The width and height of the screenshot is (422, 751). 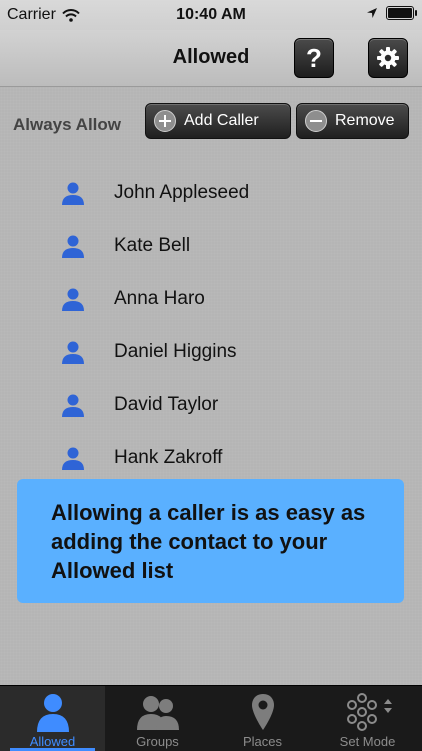 What do you see at coordinates (157, 713) in the screenshot?
I see `group-icon` at bounding box center [157, 713].